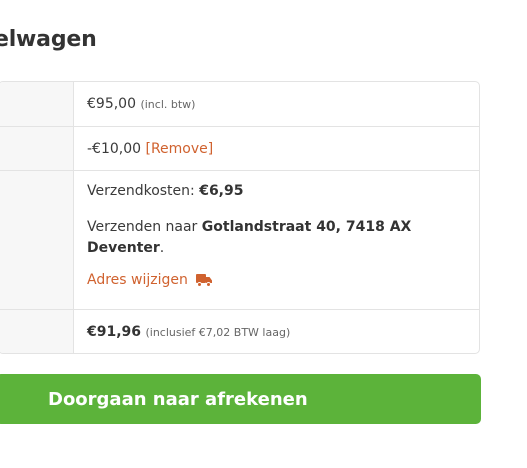  I want to click on order-total-amount: €91,96, so click(114, 331).